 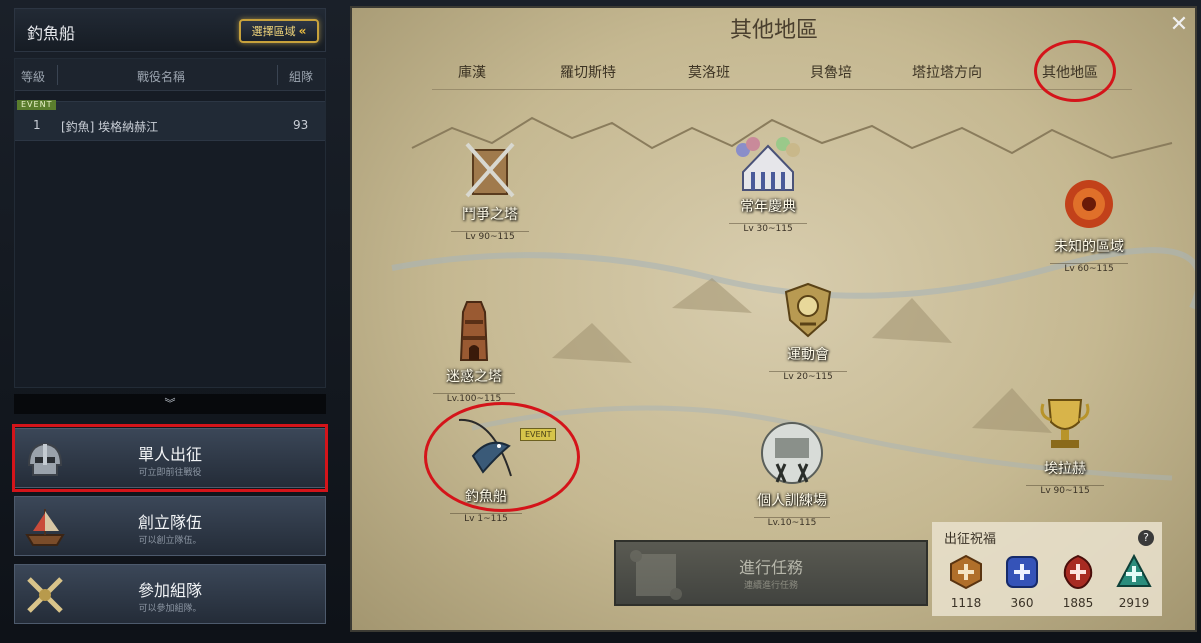 I want to click on node-name: 迷惑之塔, so click(x=474, y=377).